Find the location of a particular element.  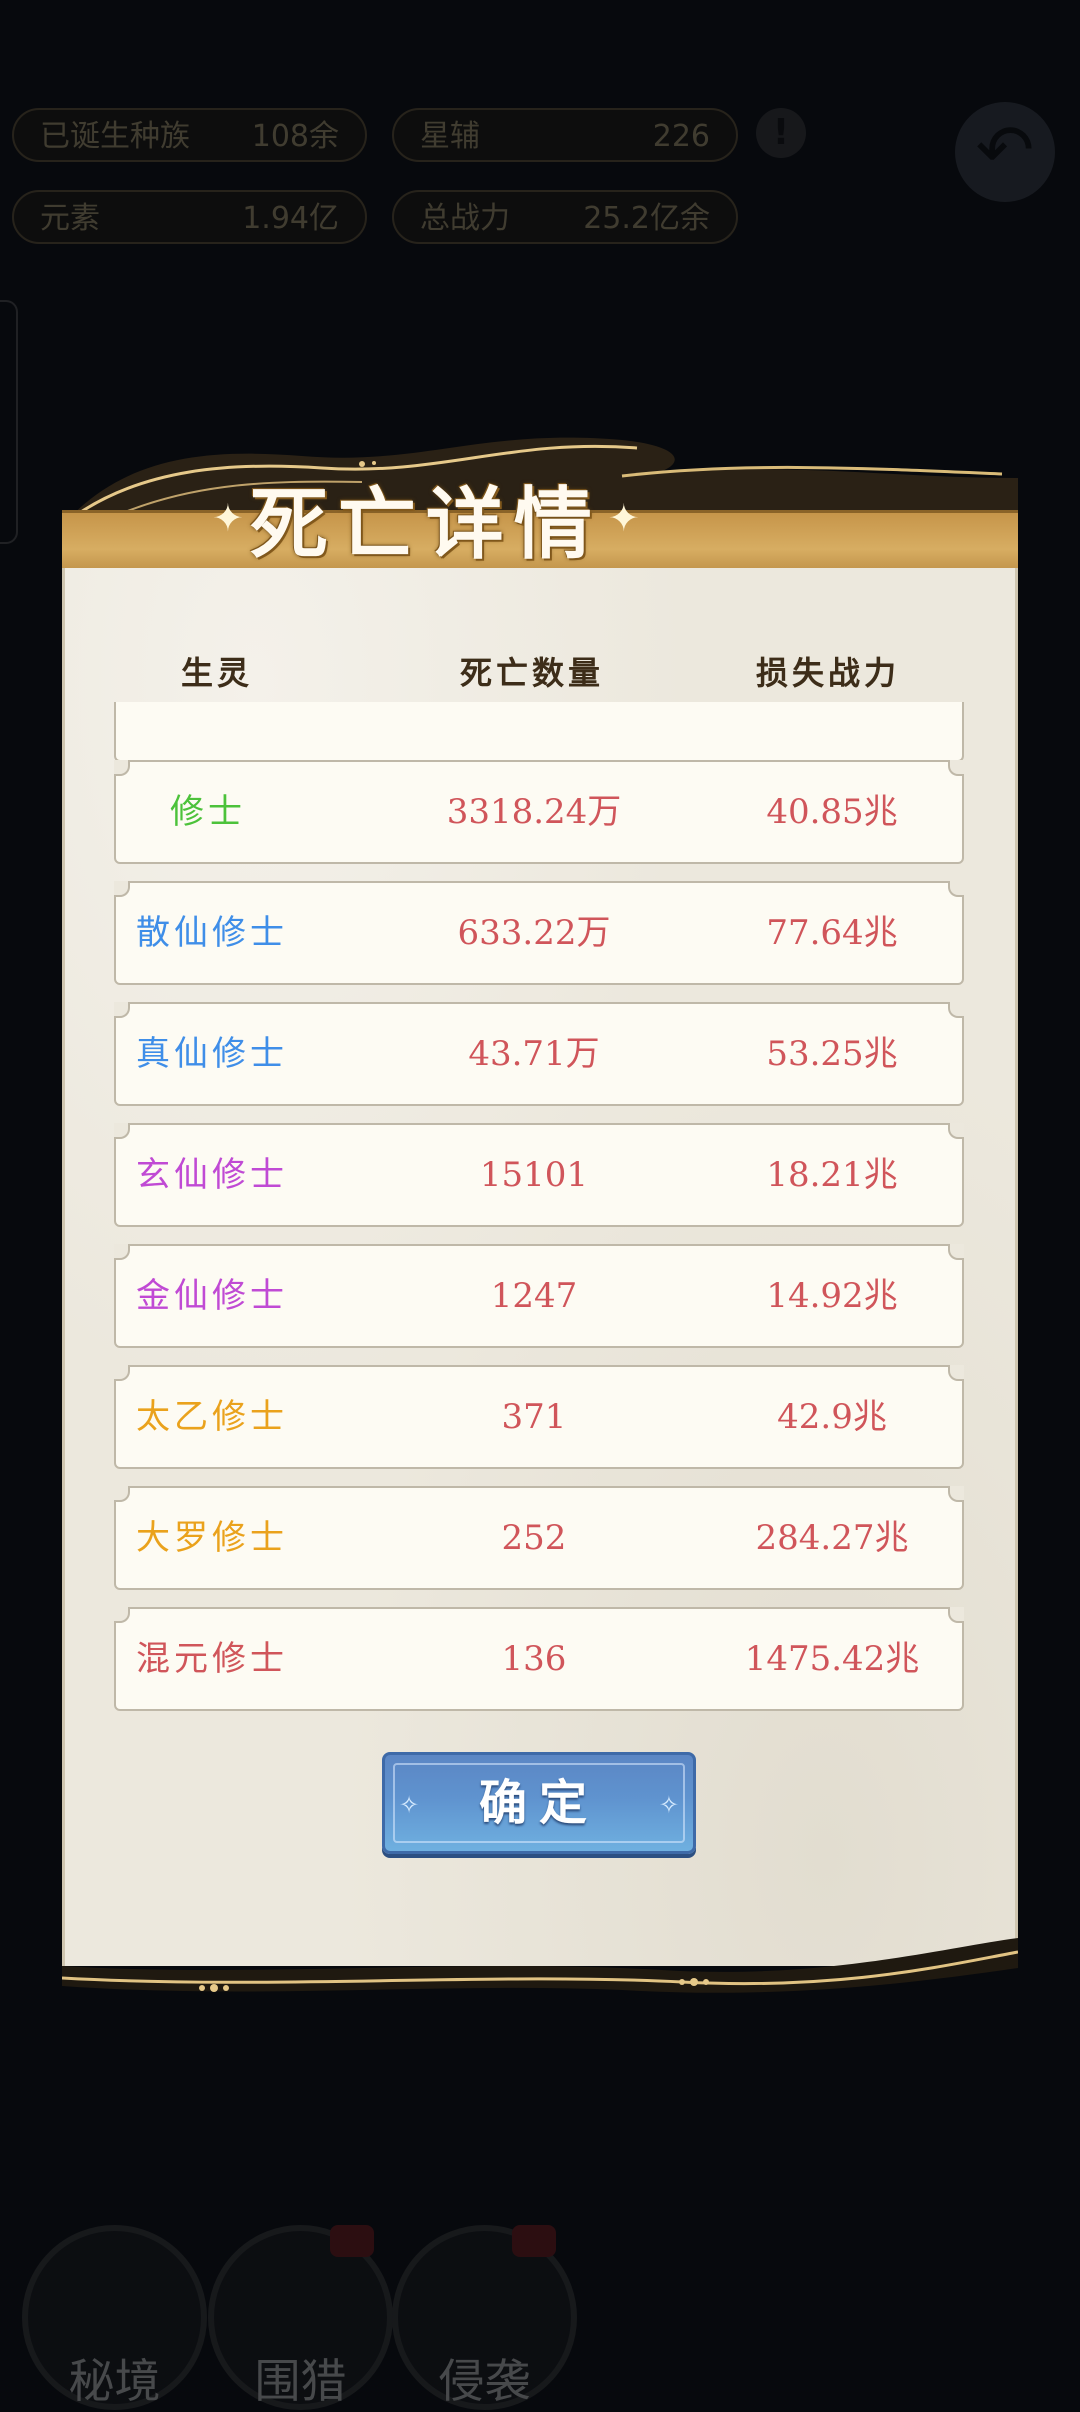

stat-label: 已诞生种族 is located at coordinates (115, 136).